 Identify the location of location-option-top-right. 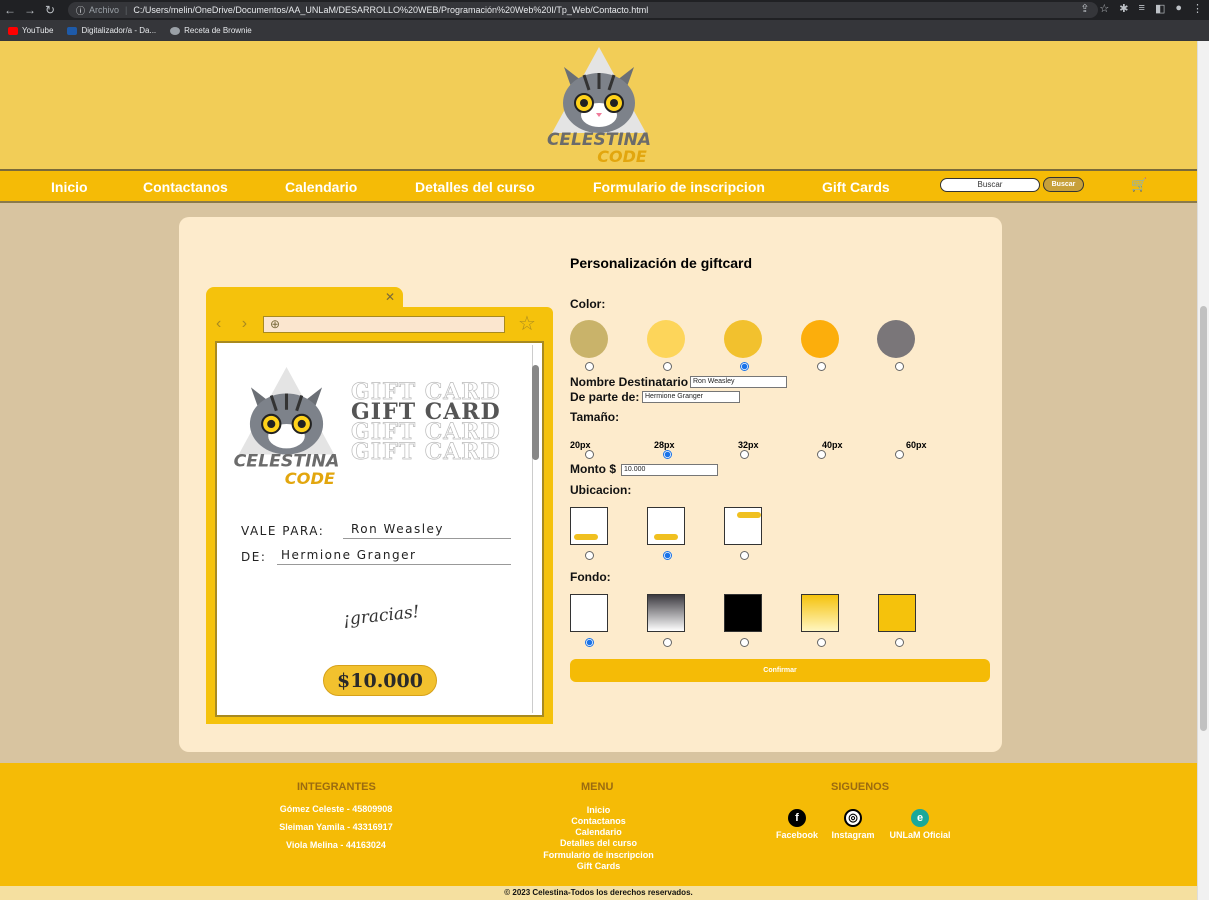
(743, 526).